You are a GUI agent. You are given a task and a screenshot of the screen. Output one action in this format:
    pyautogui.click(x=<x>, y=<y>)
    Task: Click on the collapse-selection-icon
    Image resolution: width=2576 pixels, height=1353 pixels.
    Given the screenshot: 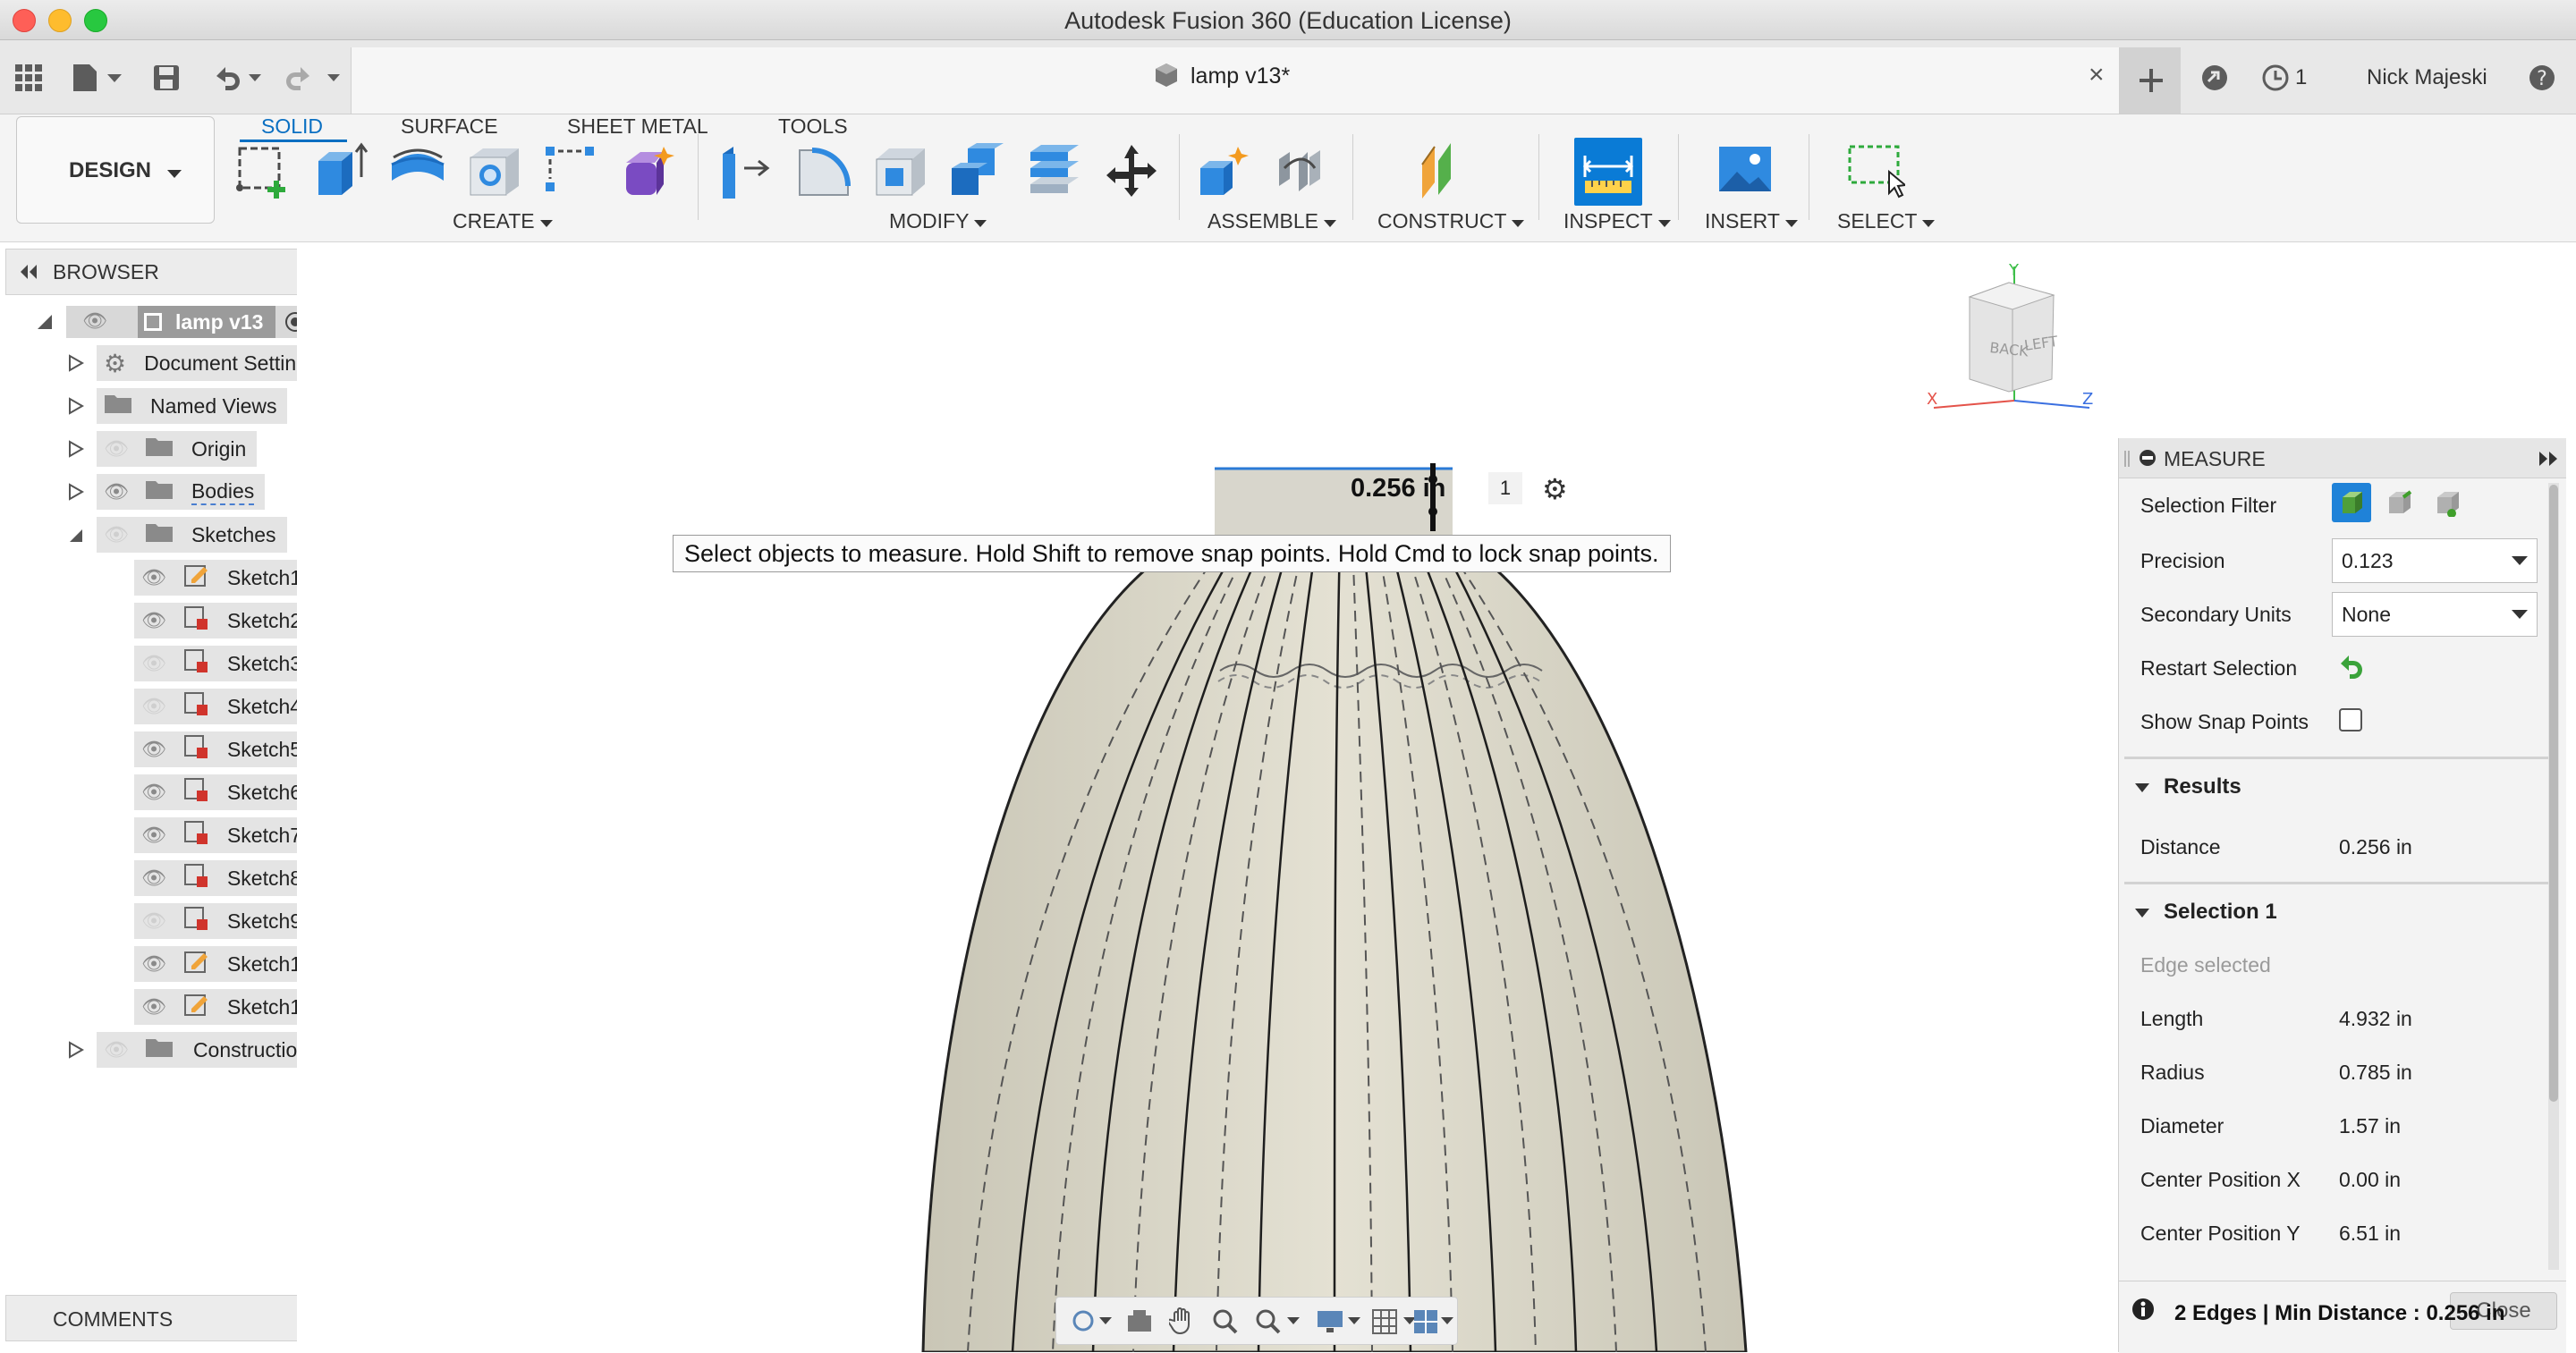 What is the action you would take?
    pyautogui.click(x=2142, y=915)
    